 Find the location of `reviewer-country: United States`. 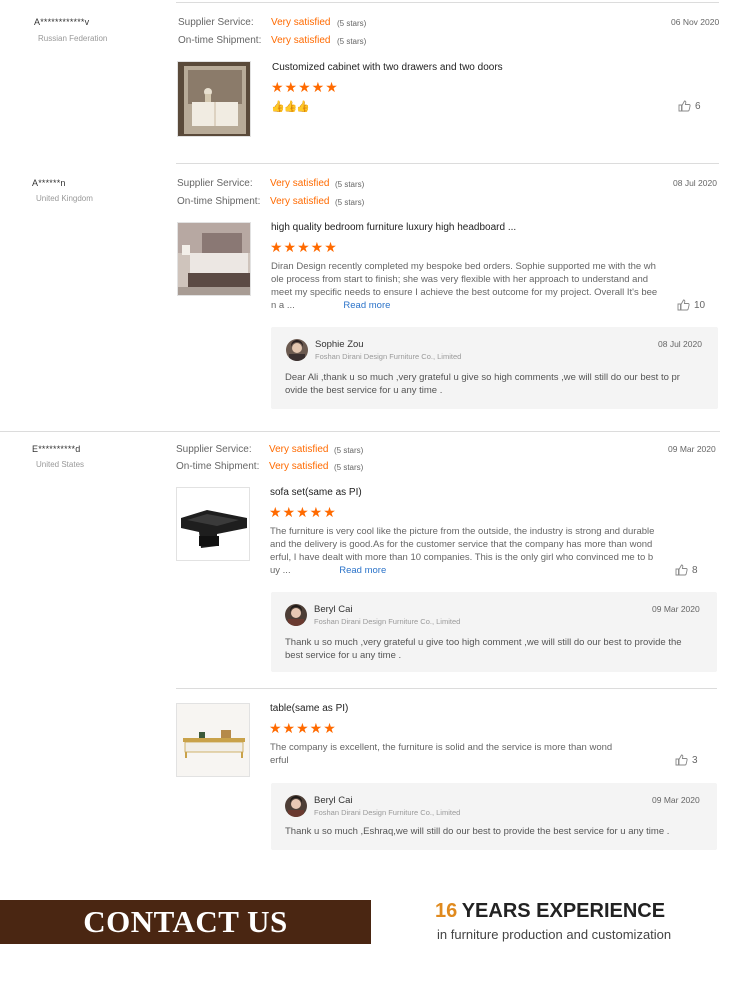

reviewer-country: United States is located at coordinates (60, 464).